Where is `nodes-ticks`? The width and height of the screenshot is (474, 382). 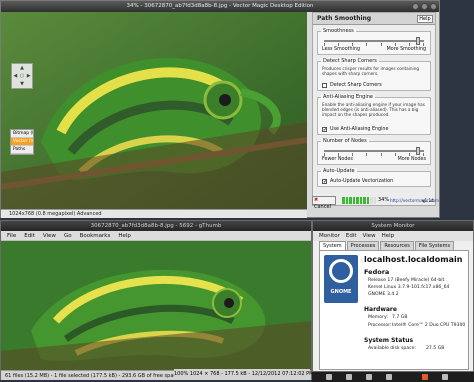
nodes-ticks is located at coordinates (374, 154).